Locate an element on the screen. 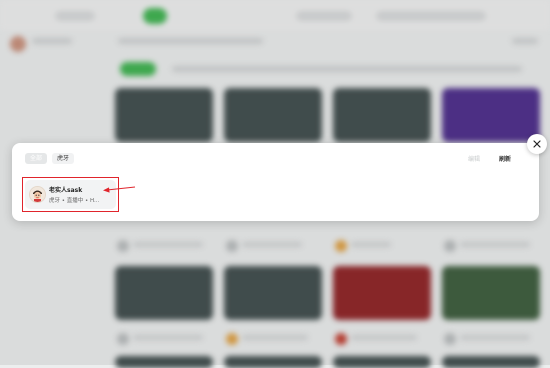 The image size is (550, 368). tab-all: 全部 is located at coordinates (36, 158).